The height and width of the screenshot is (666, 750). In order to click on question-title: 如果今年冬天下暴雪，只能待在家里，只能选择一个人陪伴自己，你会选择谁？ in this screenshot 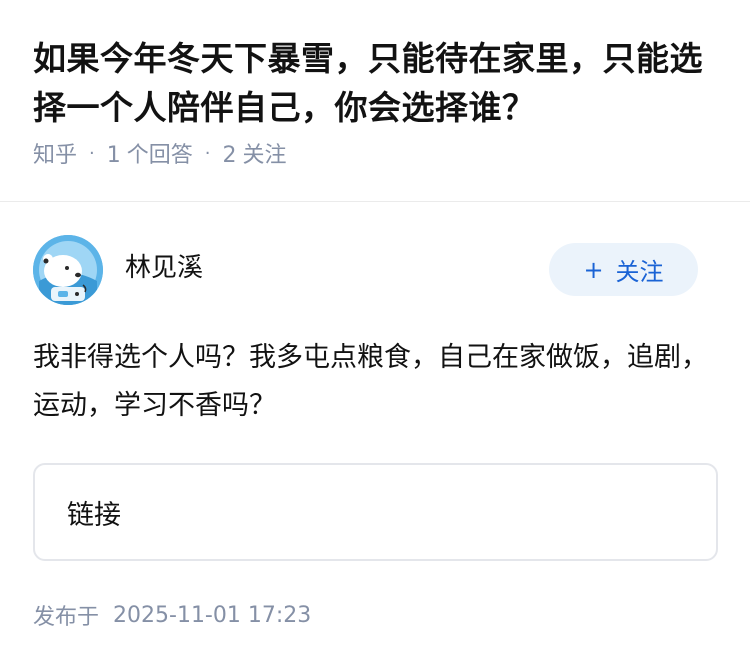, I will do `click(378, 83)`.